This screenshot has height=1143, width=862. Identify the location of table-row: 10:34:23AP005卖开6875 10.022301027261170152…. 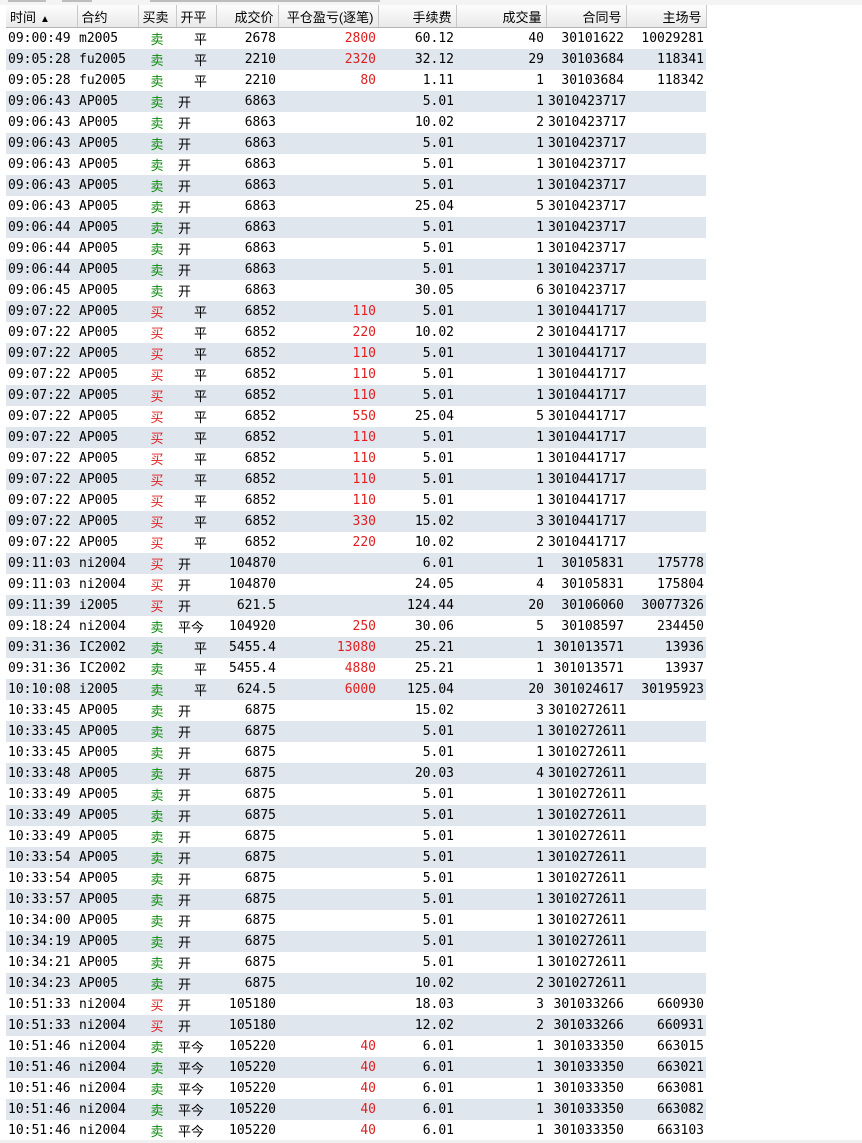
(356, 983).